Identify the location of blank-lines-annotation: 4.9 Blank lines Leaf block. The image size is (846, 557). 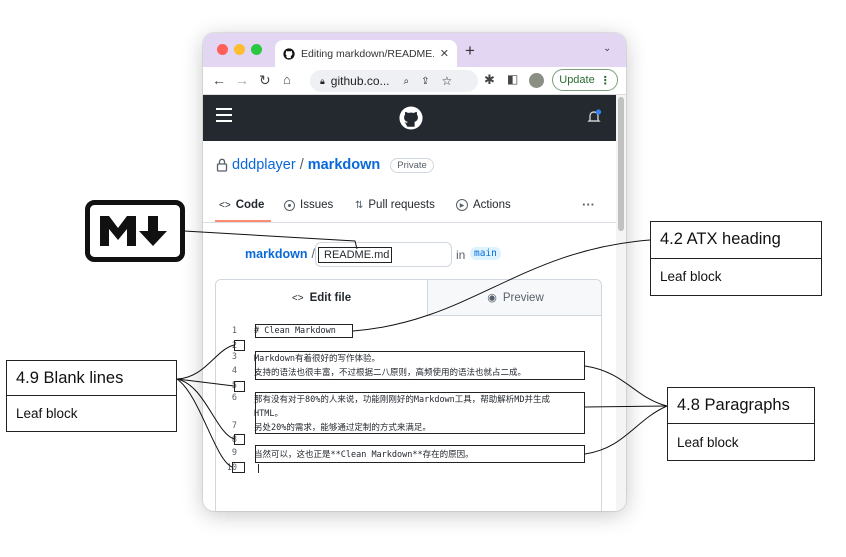
(91, 396).